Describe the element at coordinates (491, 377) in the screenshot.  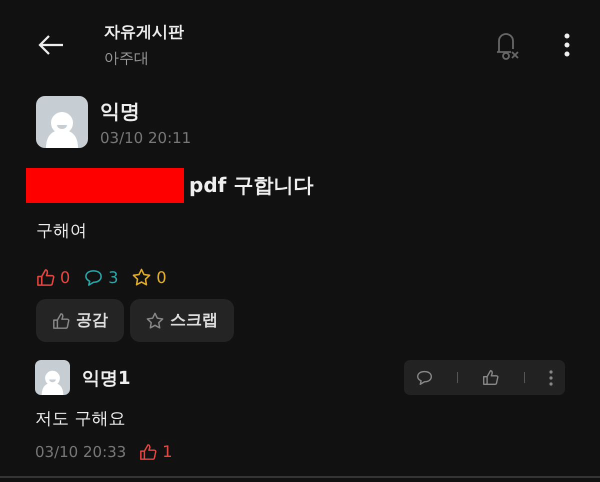
I see `like-button` at that location.